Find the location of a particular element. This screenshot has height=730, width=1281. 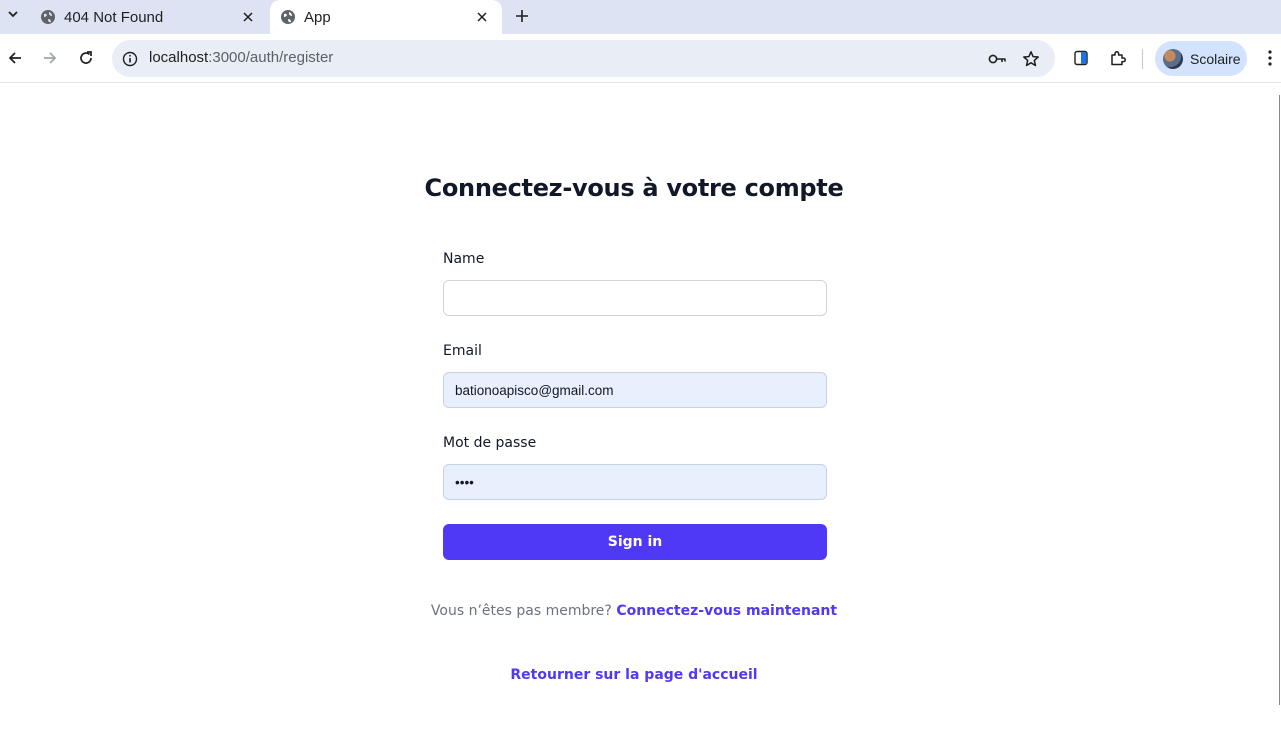

email-label: Email is located at coordinates (462, 351).